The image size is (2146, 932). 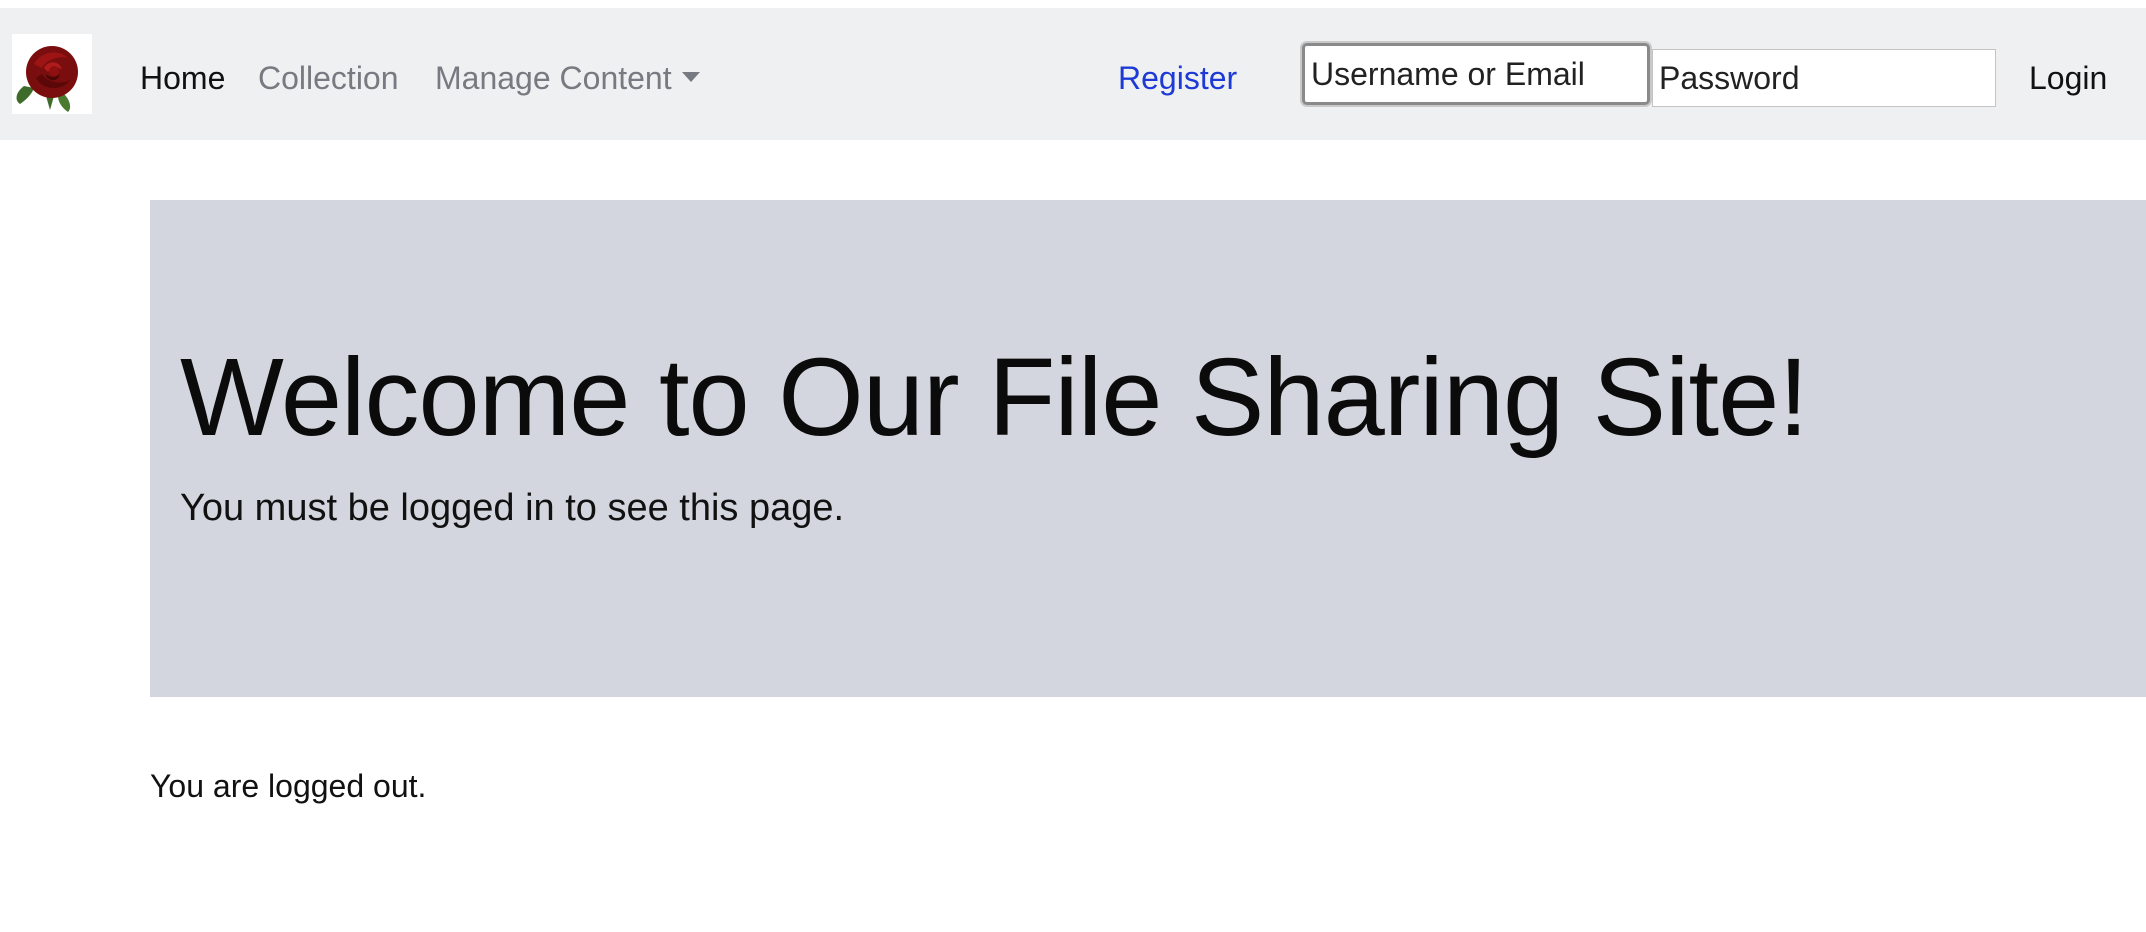 What do you see at coordinates (690, 76) in the screenshot?
I see `caret-down-icon` at bounding box center [690, 76].